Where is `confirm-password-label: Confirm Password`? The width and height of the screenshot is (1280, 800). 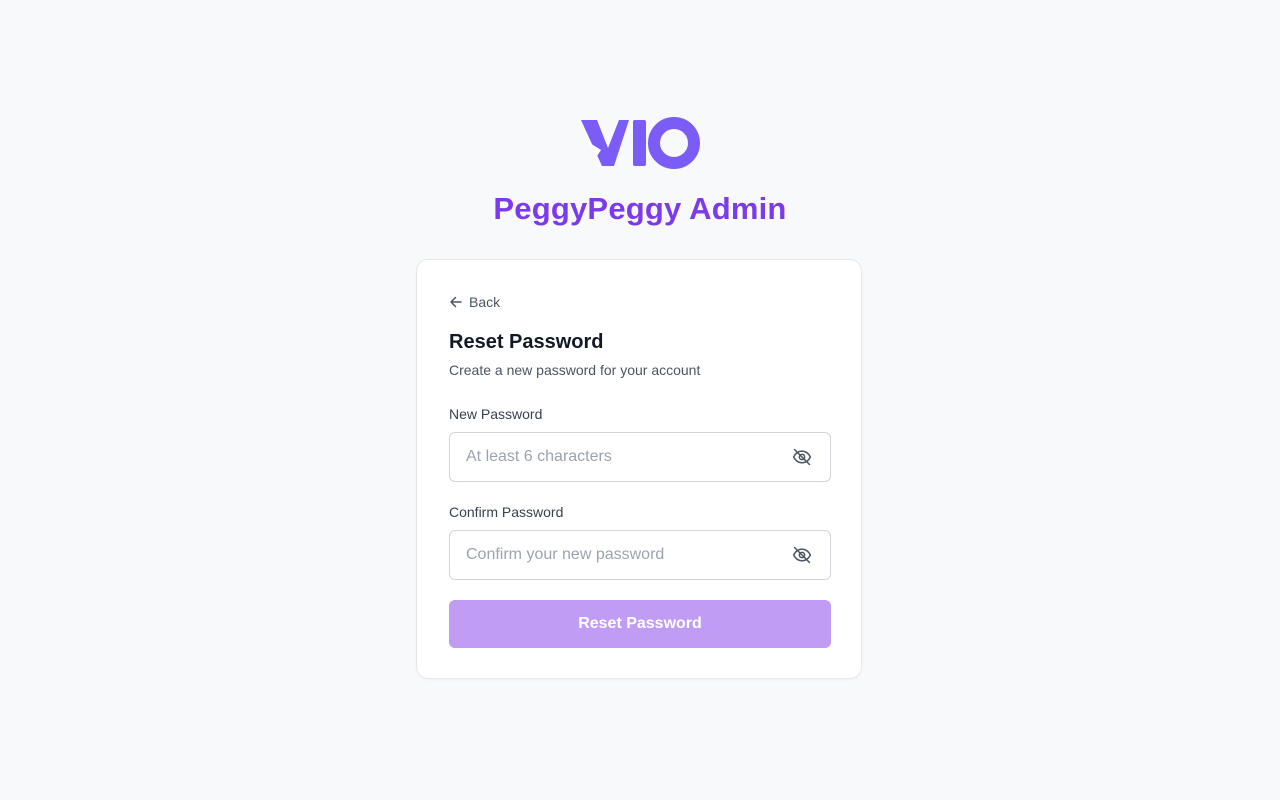 confirm-password-label: Confirm Password is located at coordinates (506, 512).